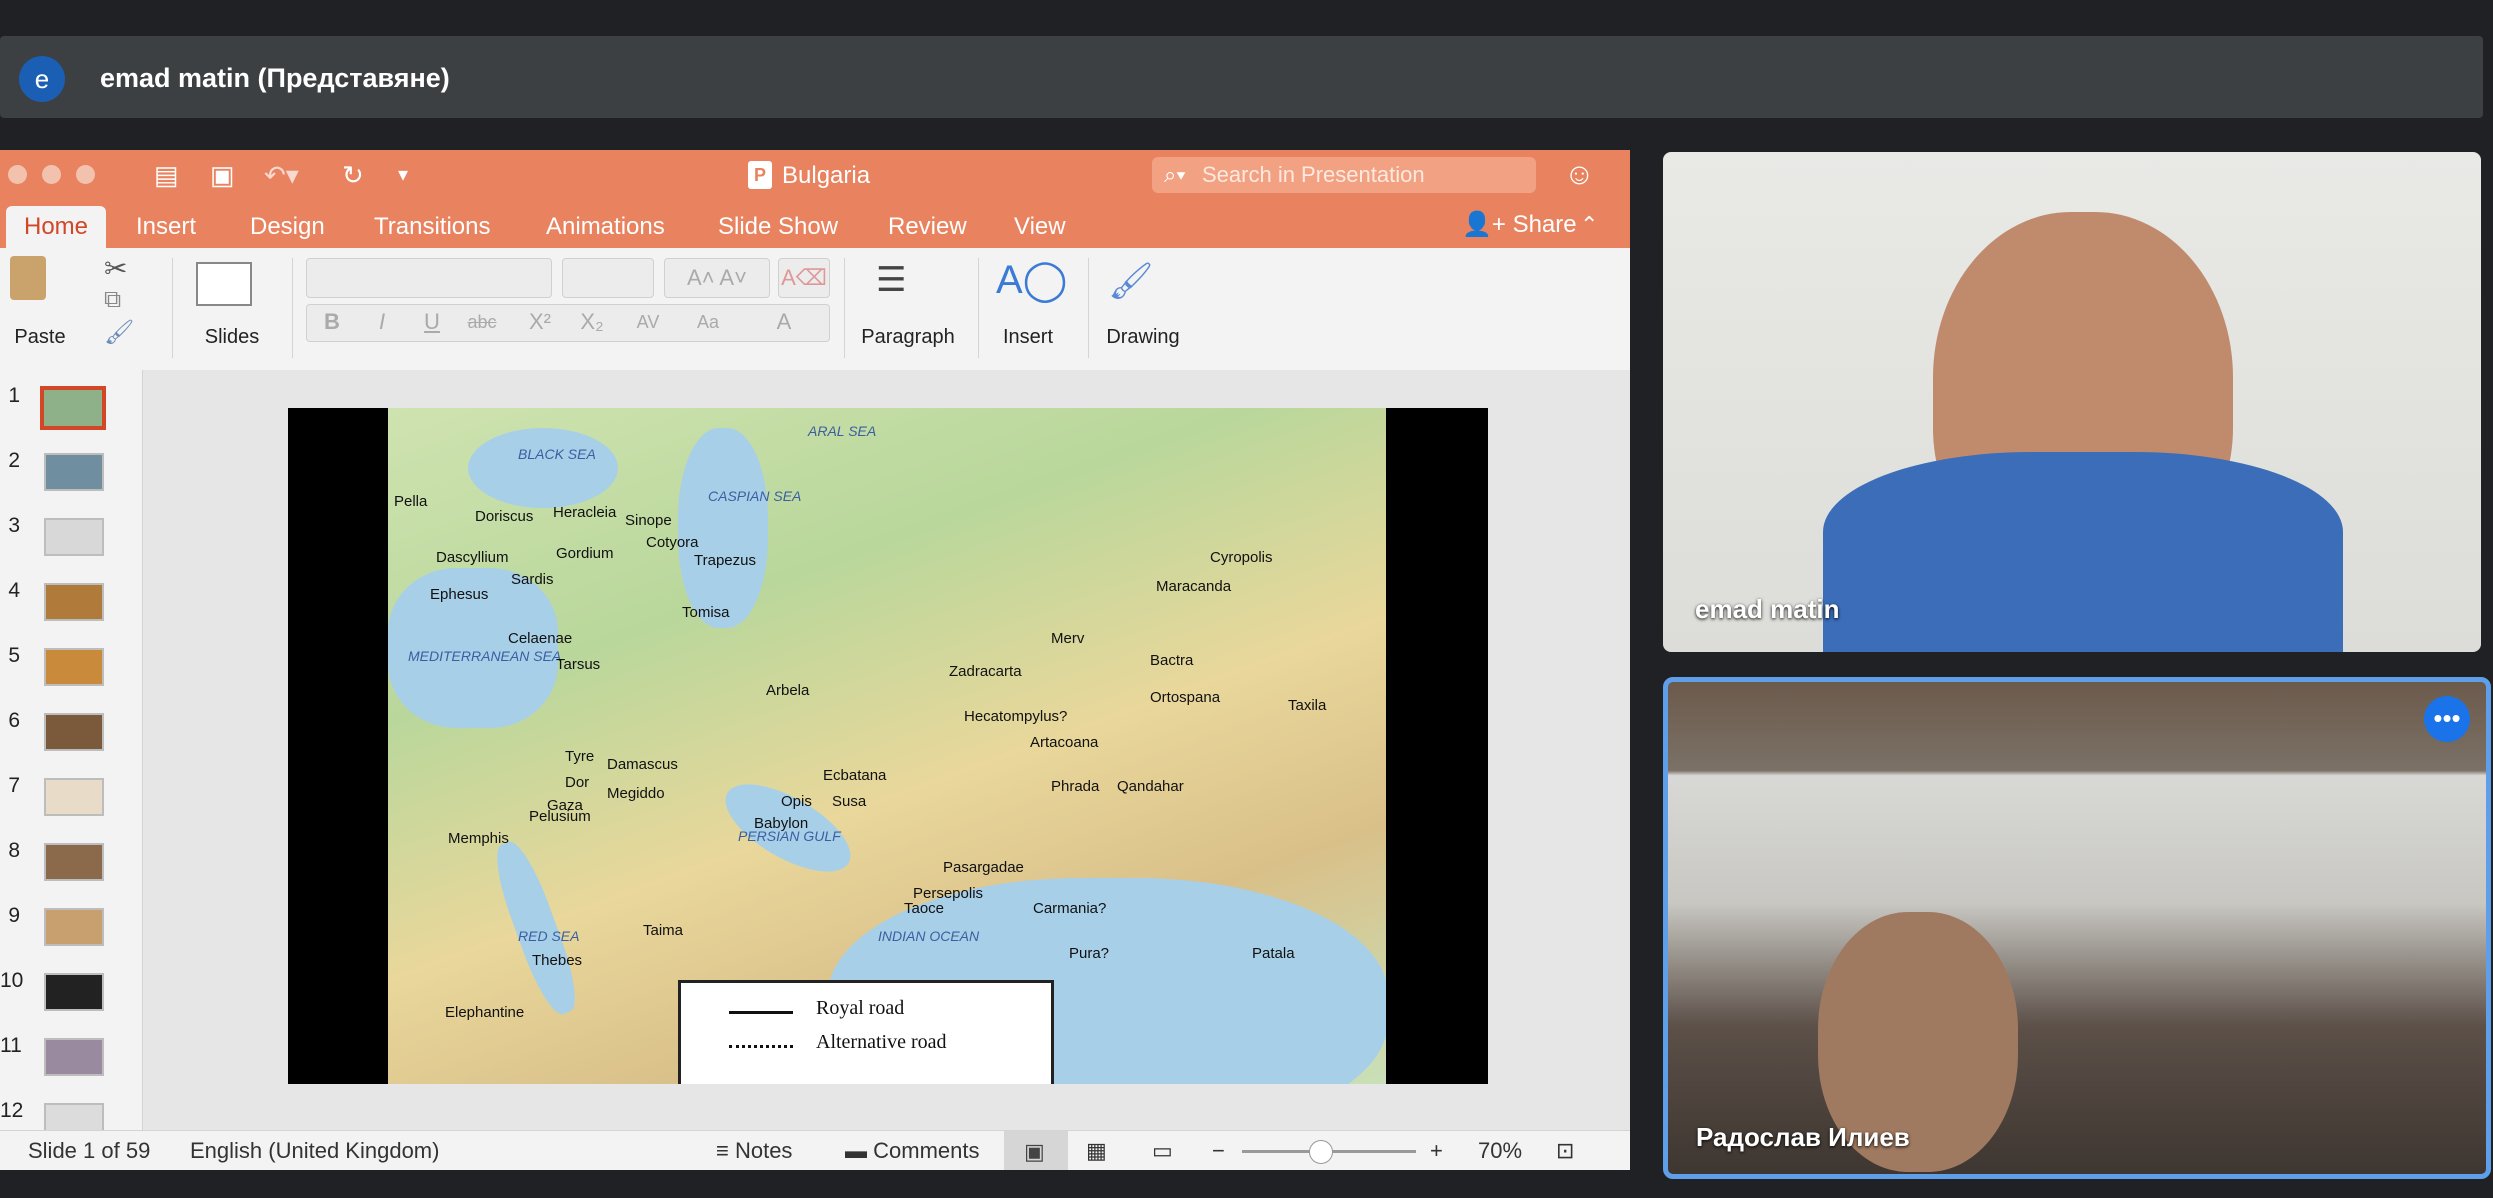  I want to click on font-size-select, so click(608, 278).